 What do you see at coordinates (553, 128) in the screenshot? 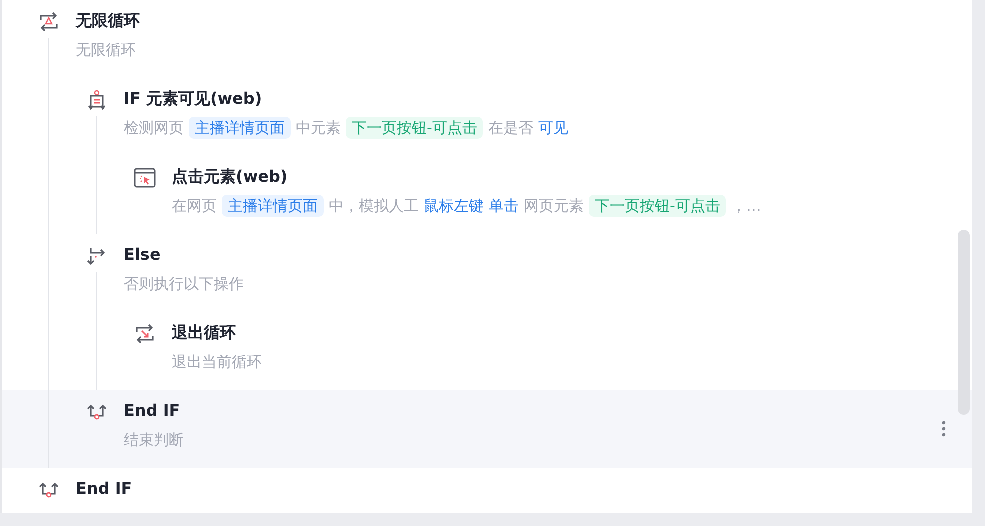
I see `option-link: 可见` at bounding box center [553, 128].